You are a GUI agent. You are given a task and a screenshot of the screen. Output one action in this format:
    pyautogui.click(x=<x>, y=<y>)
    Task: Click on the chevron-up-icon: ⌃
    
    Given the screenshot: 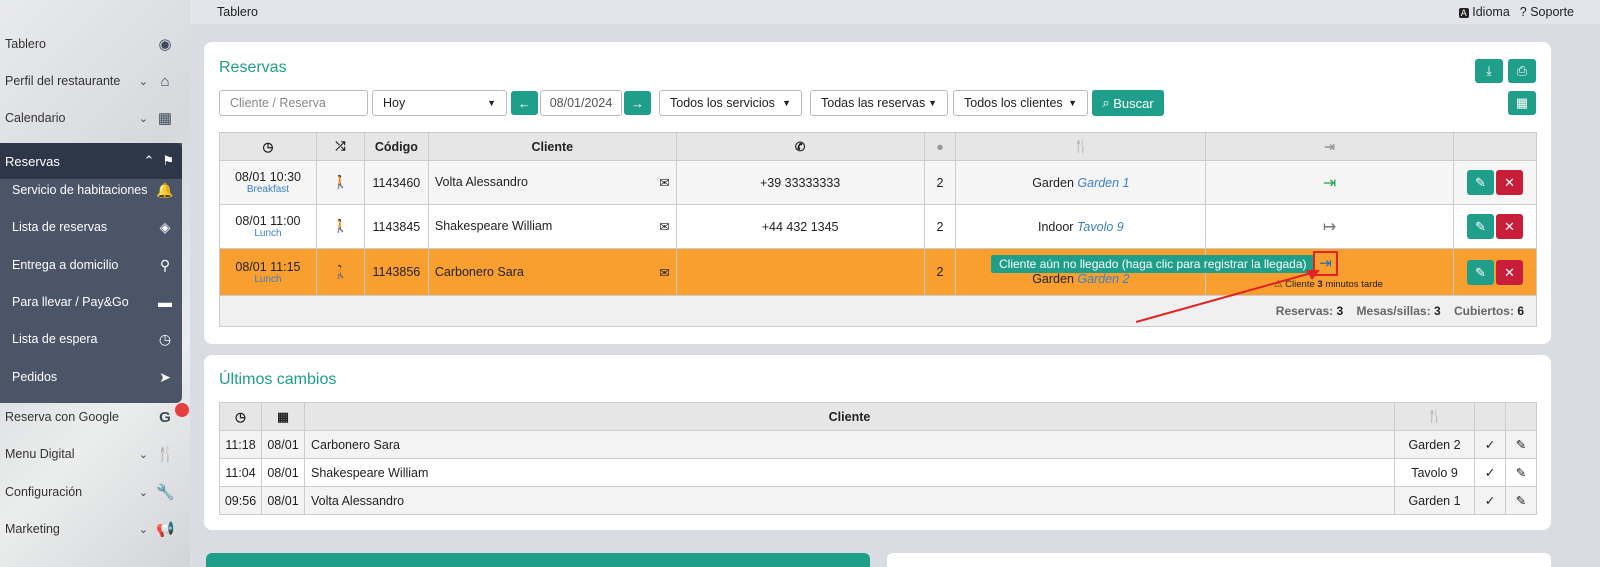 What is the action you would take?
    pyautogui.click(x=149, y=160)
    